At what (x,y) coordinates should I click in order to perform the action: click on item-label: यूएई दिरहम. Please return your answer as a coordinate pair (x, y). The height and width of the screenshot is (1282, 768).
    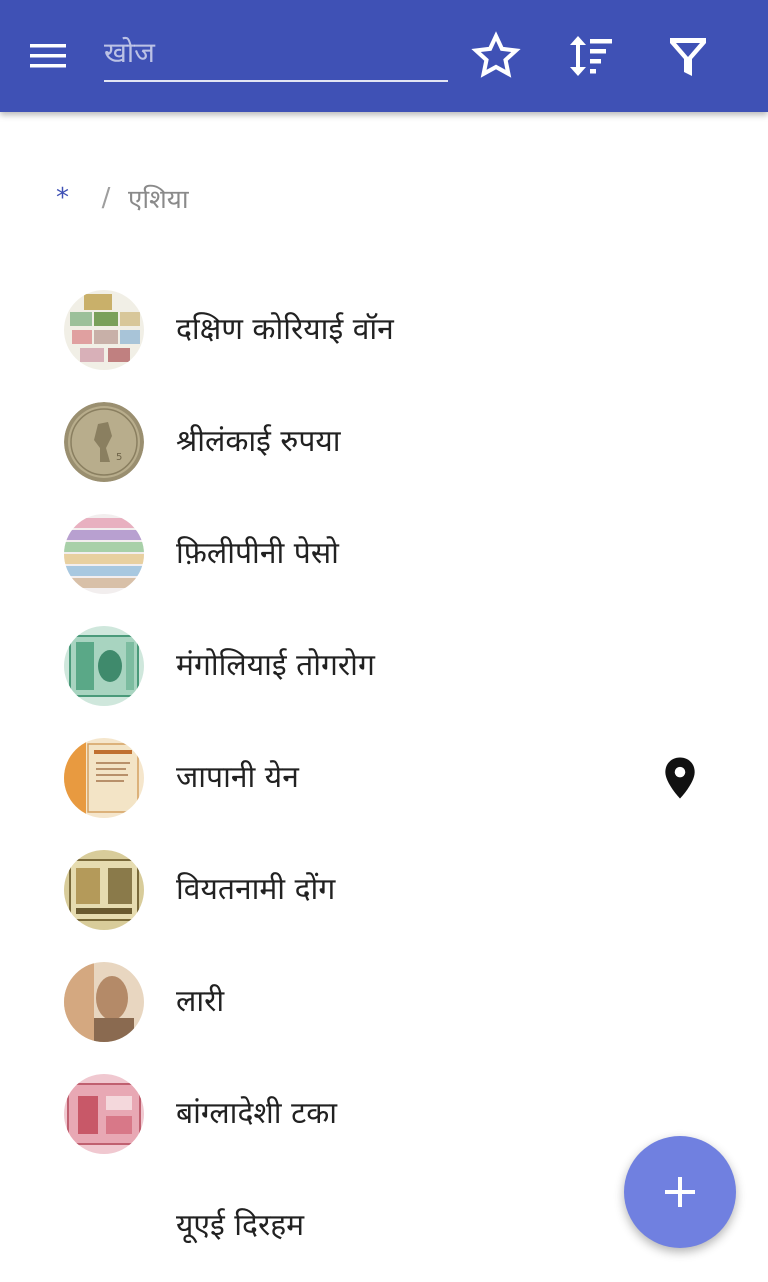
    Looking at the image, I should click on (240, 1225).